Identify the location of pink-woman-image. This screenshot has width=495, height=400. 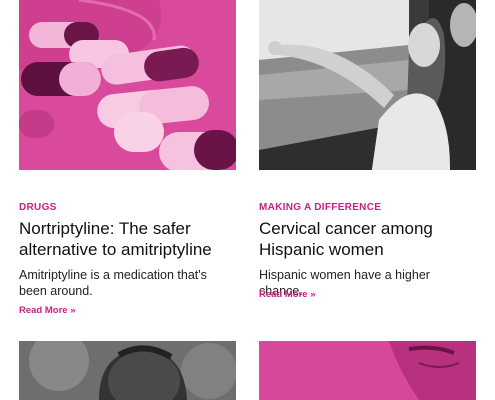
(367, 370).